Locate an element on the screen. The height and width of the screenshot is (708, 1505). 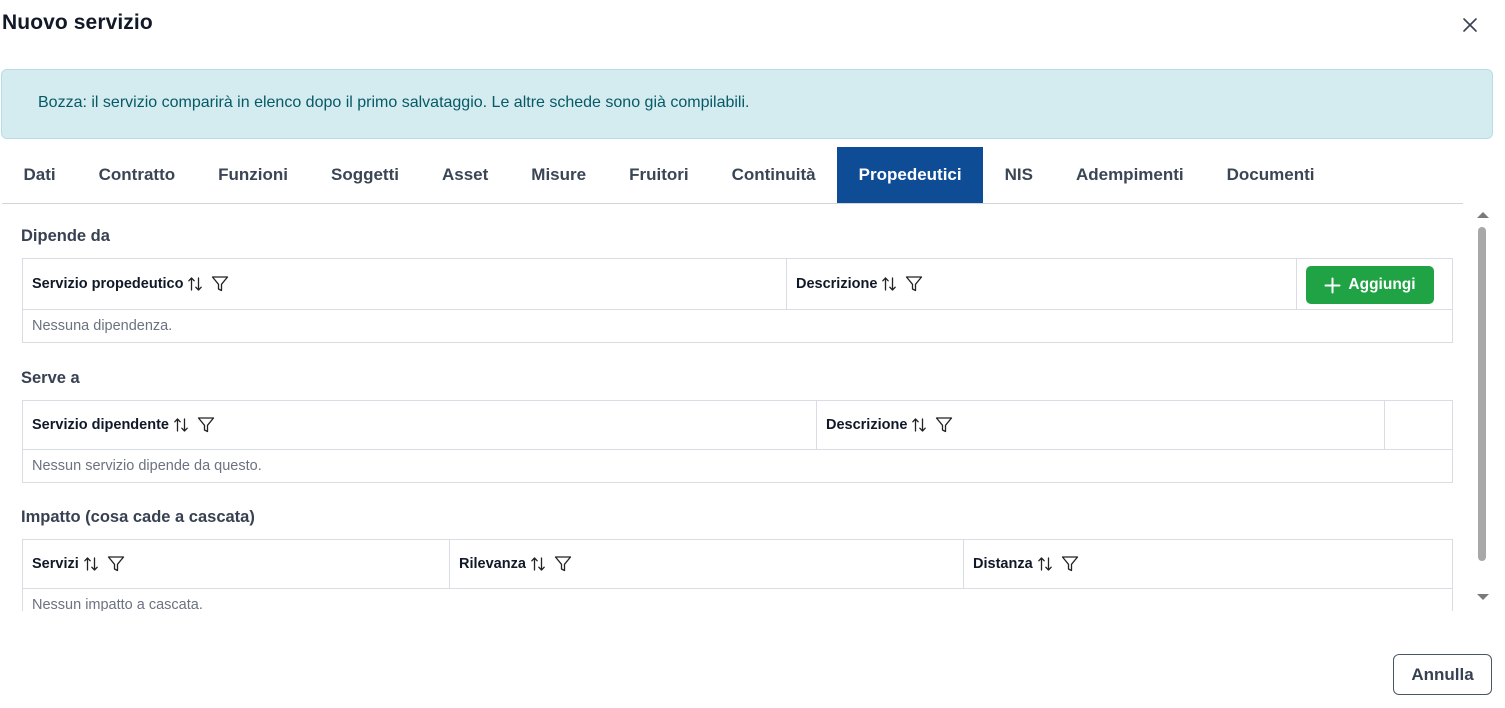
close-icon is located at coordinates (1470, 25).